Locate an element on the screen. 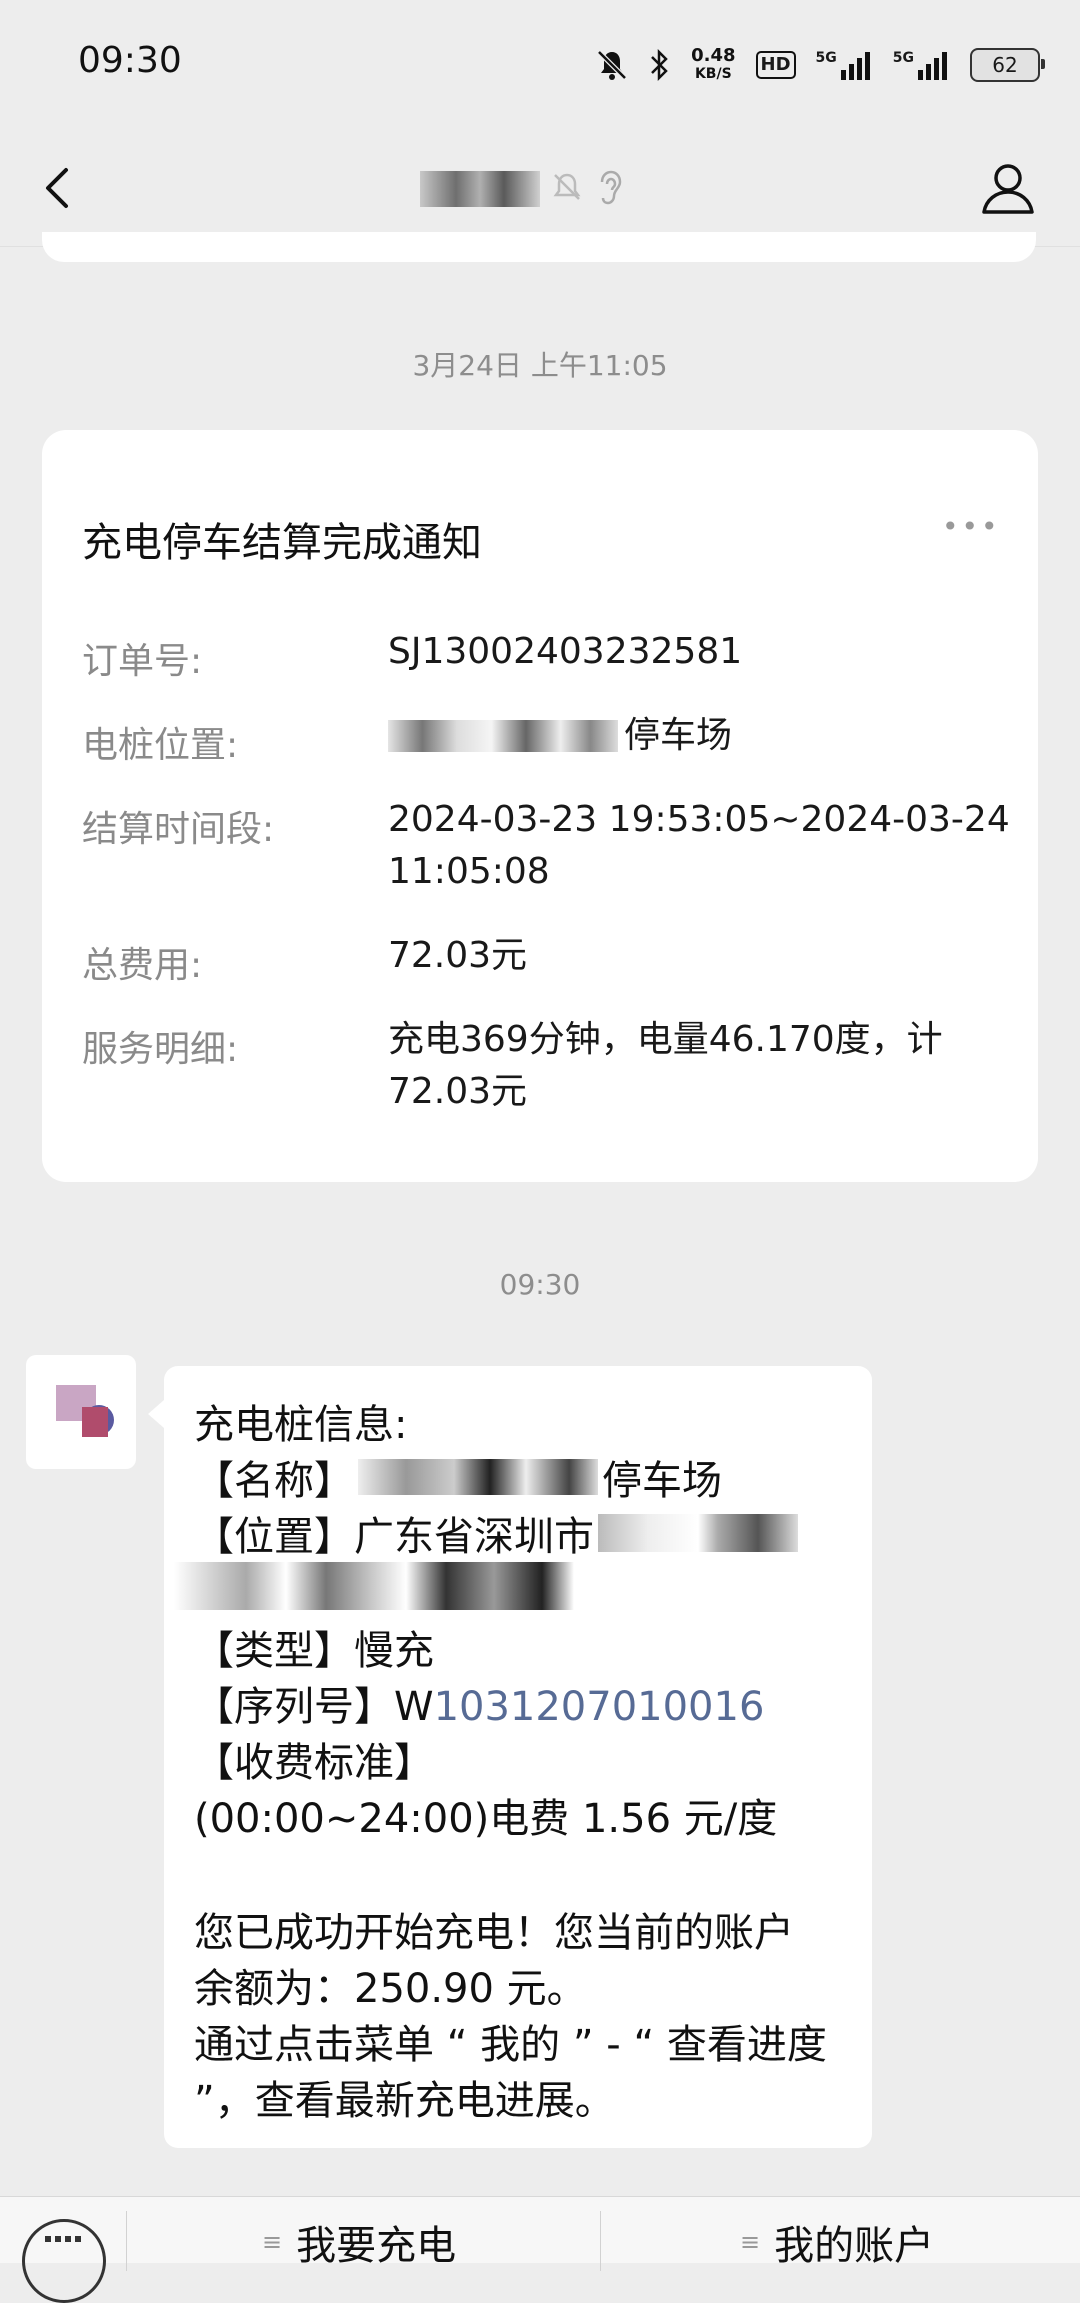 This screenshot has height=2303, width=1080. status-bar: 09:30 0.48 KB/S HD 5G 5G 62 is located at coordinates (540, 65).